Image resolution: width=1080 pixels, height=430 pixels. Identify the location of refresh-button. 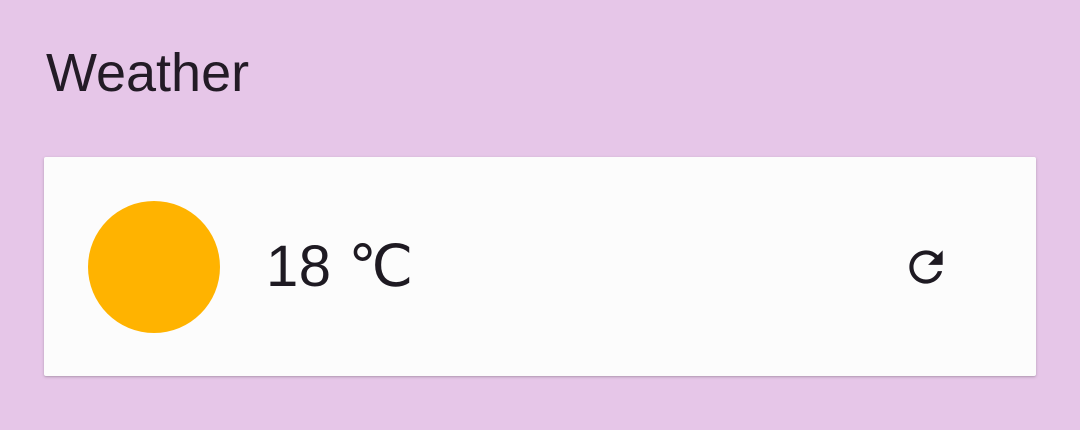
(926, 267).